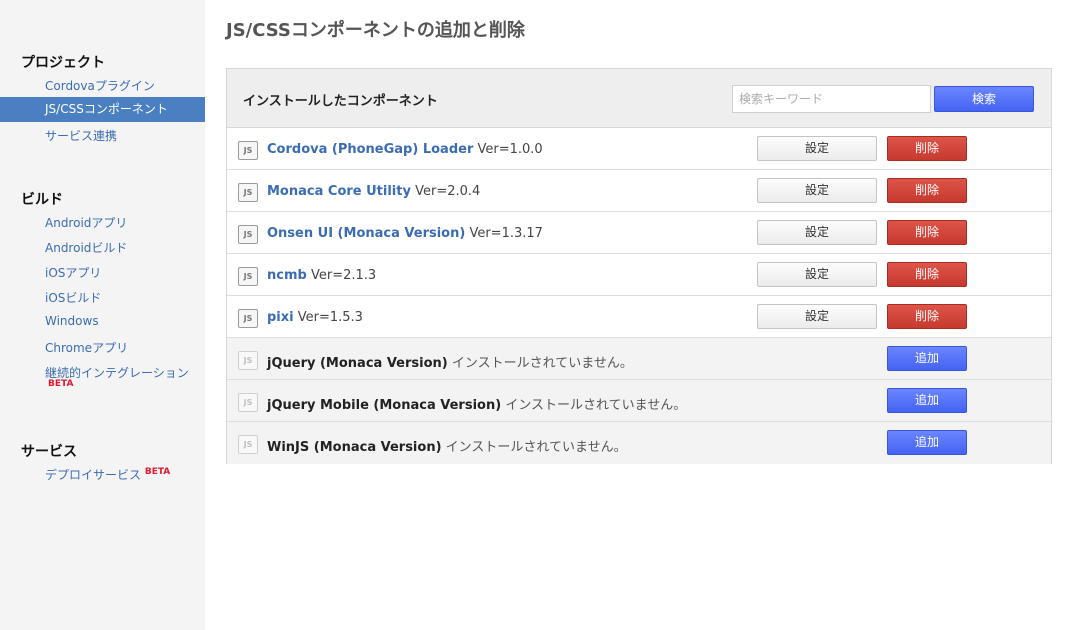 The image size is (1065, 630). What do you see at coordinates (448, 191) in the screenshot?
I see `component-version: Ver=2.0.4` at bounding box center [448, 191].